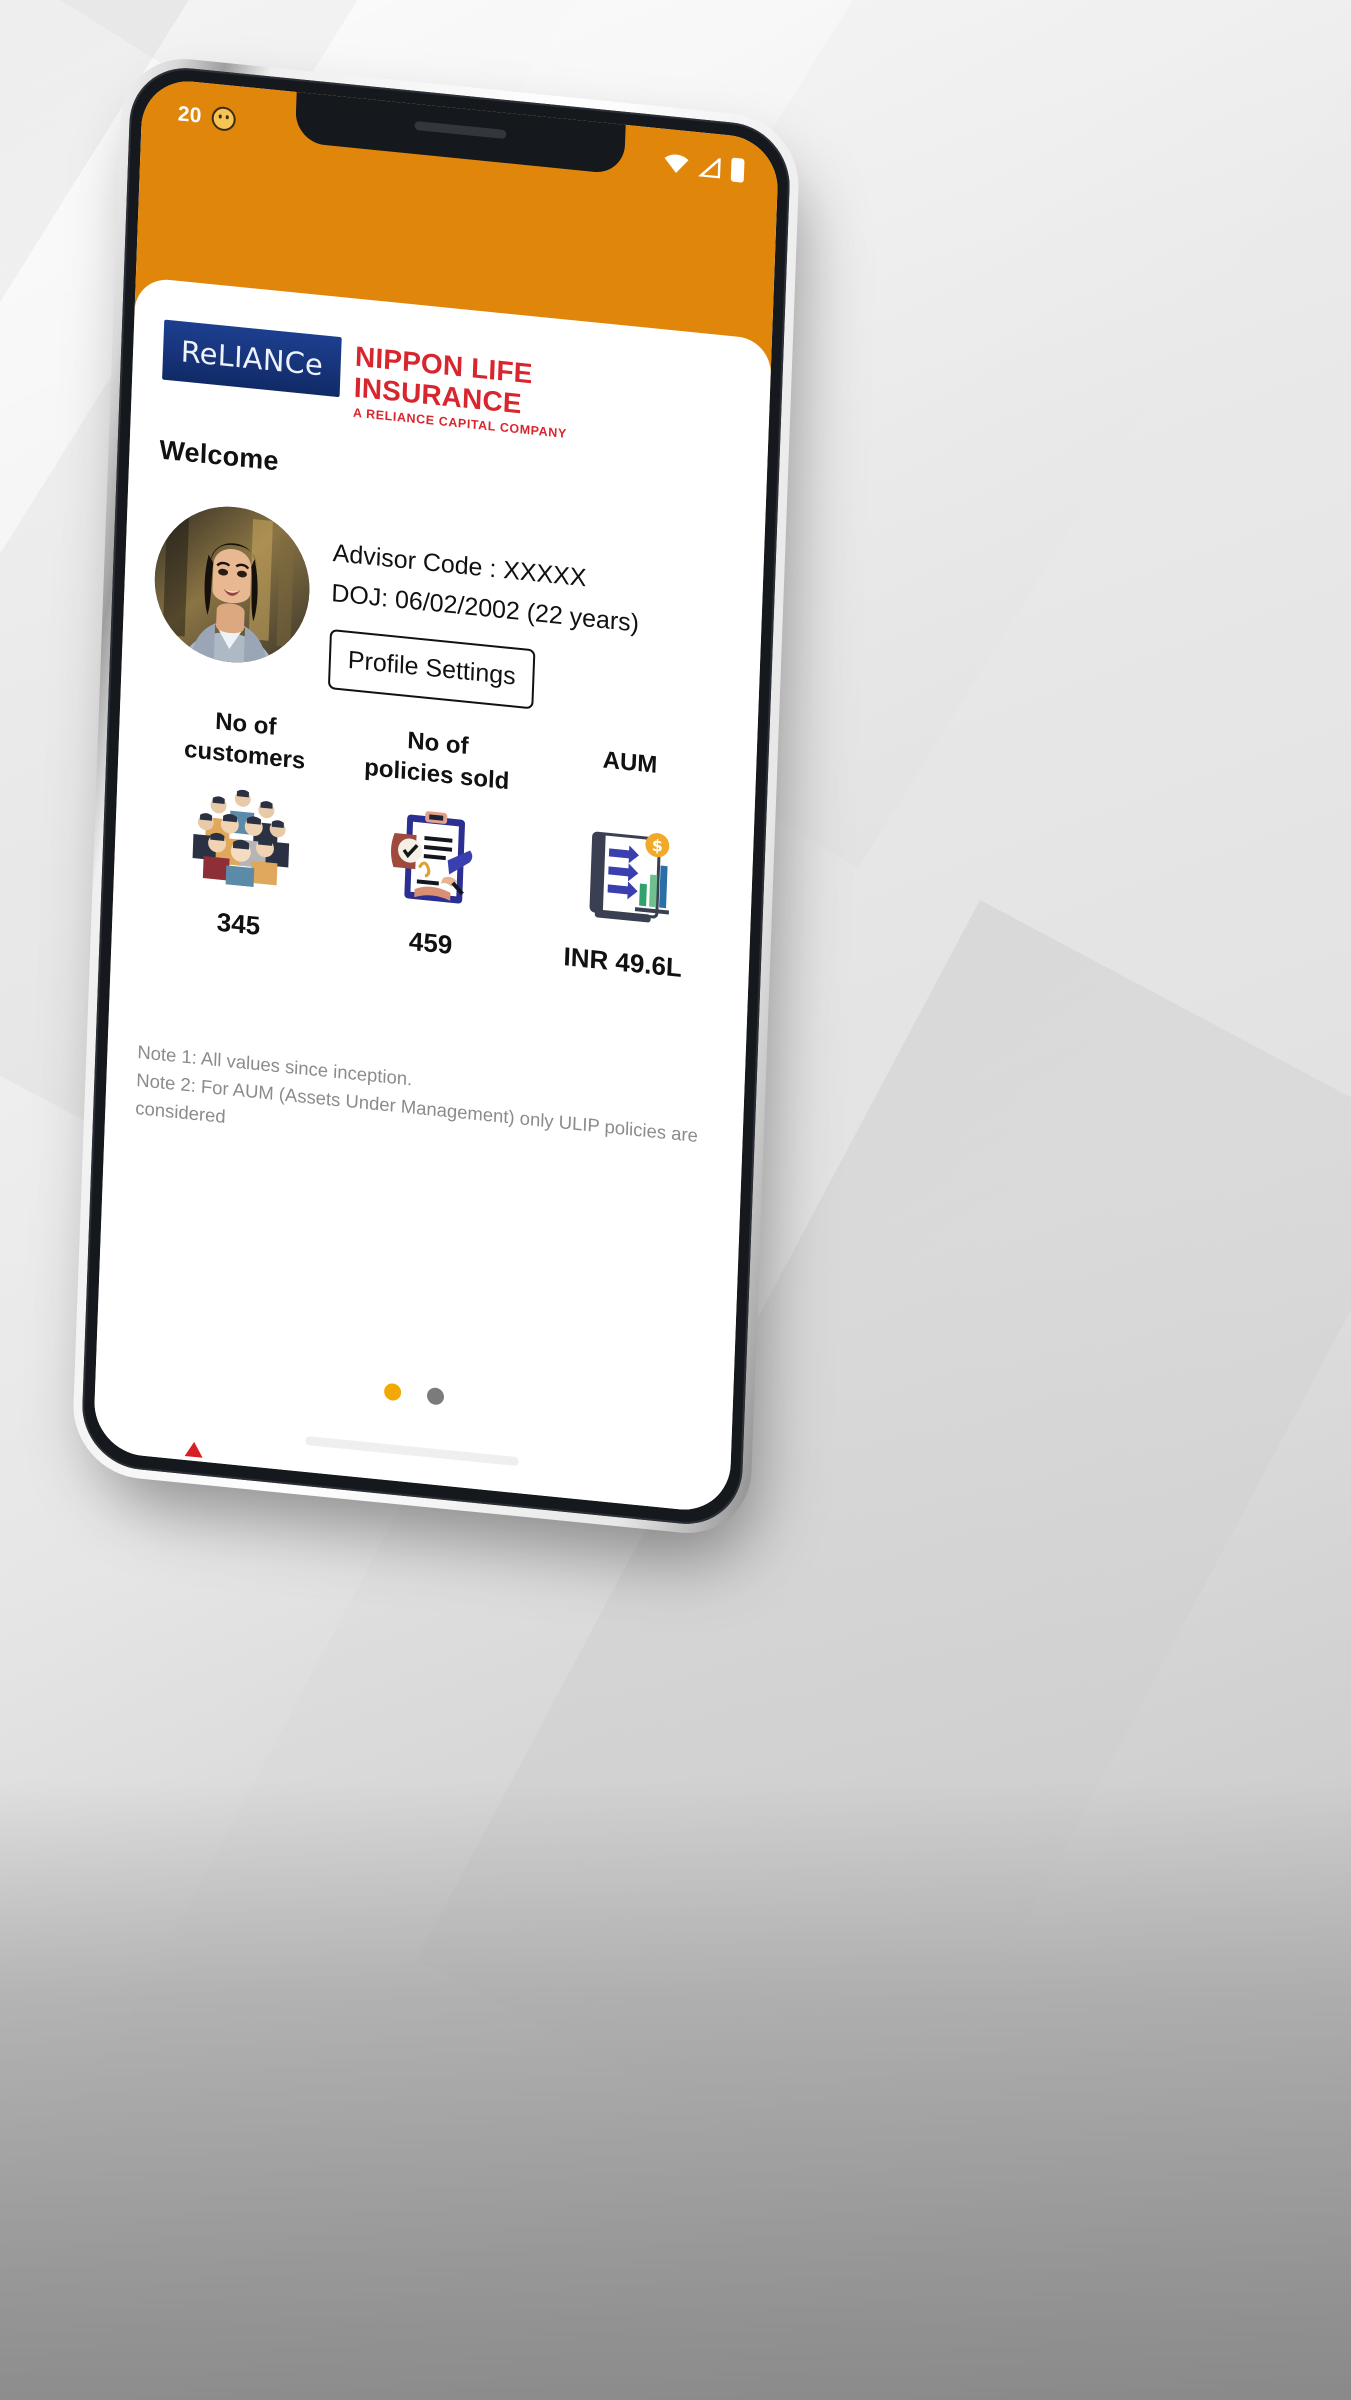 Image resolution: width=1351 pixels, height=2400 pixels. What do you see at coordinates (232, 584) in the screenshot?
I see `avatar` at bounding box center [232, 584].